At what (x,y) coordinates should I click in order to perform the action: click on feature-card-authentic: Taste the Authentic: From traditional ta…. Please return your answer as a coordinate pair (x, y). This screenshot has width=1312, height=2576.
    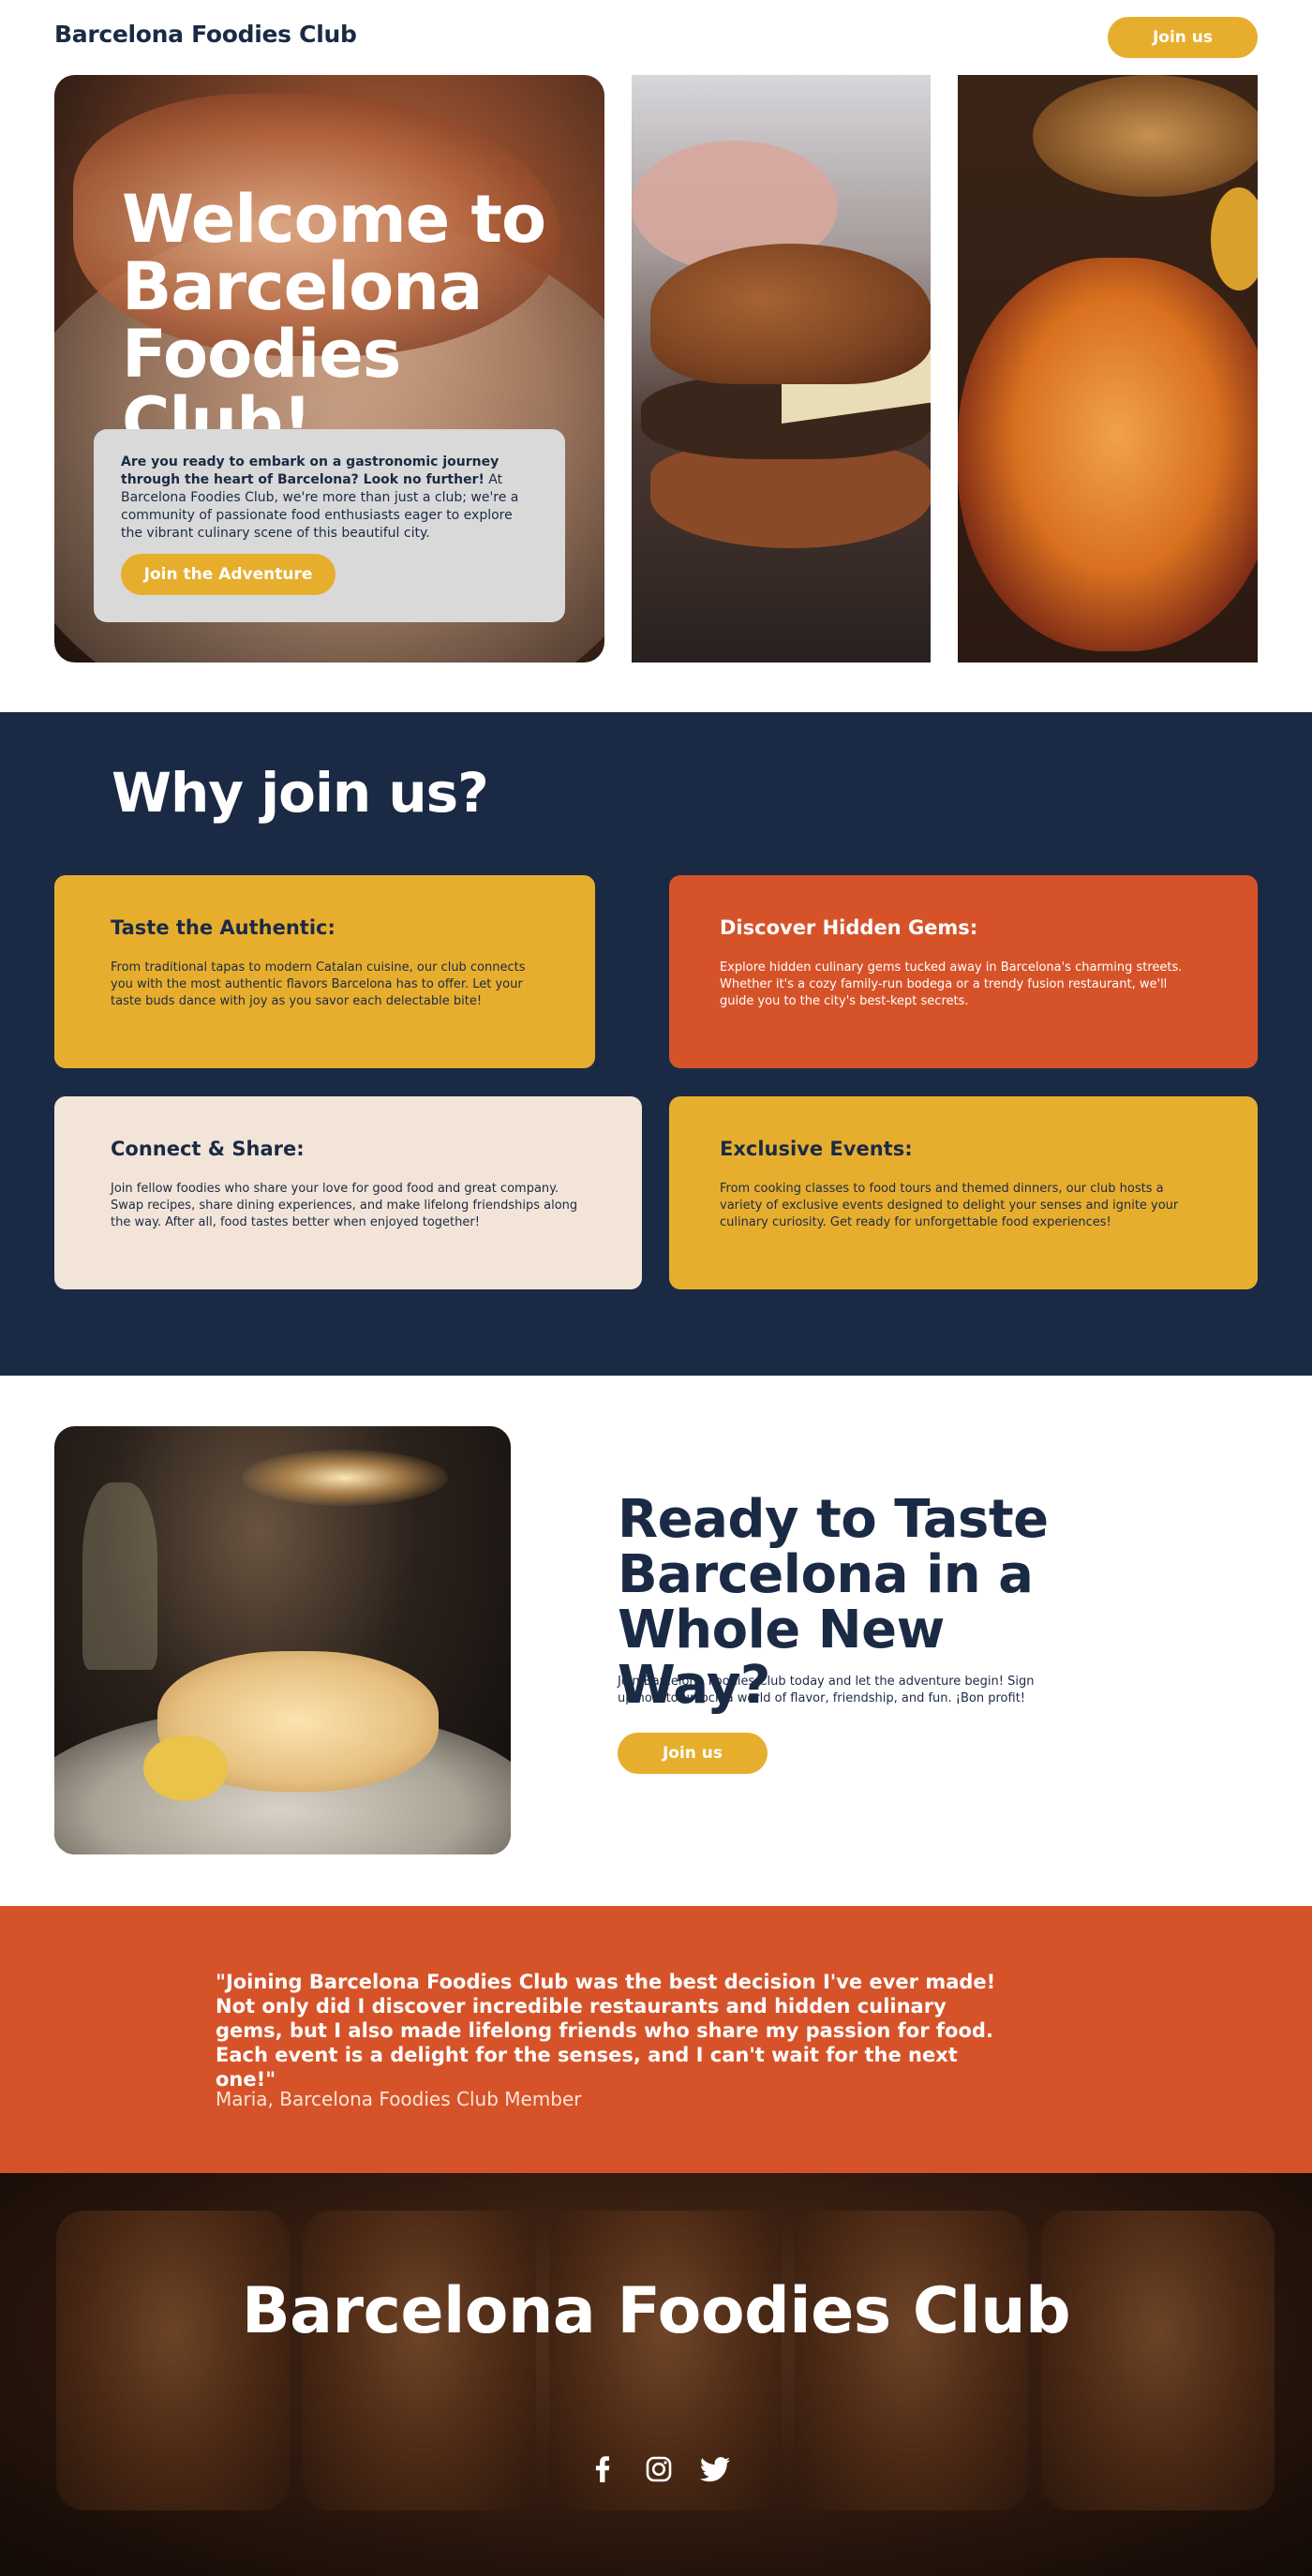
    Looking at the image, I should click on (325, 971).